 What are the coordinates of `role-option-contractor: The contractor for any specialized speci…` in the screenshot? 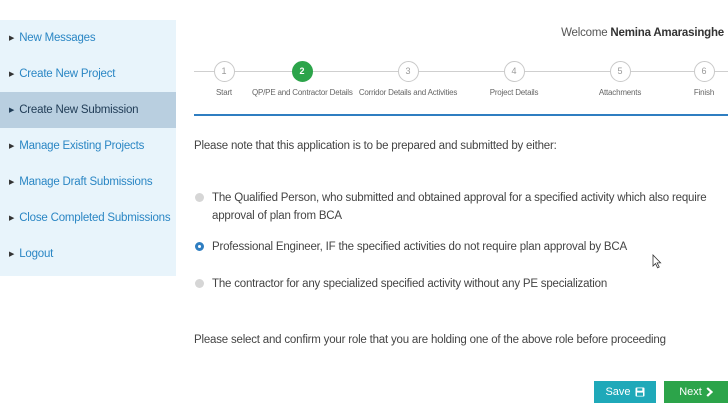 It's located at (401, 284).